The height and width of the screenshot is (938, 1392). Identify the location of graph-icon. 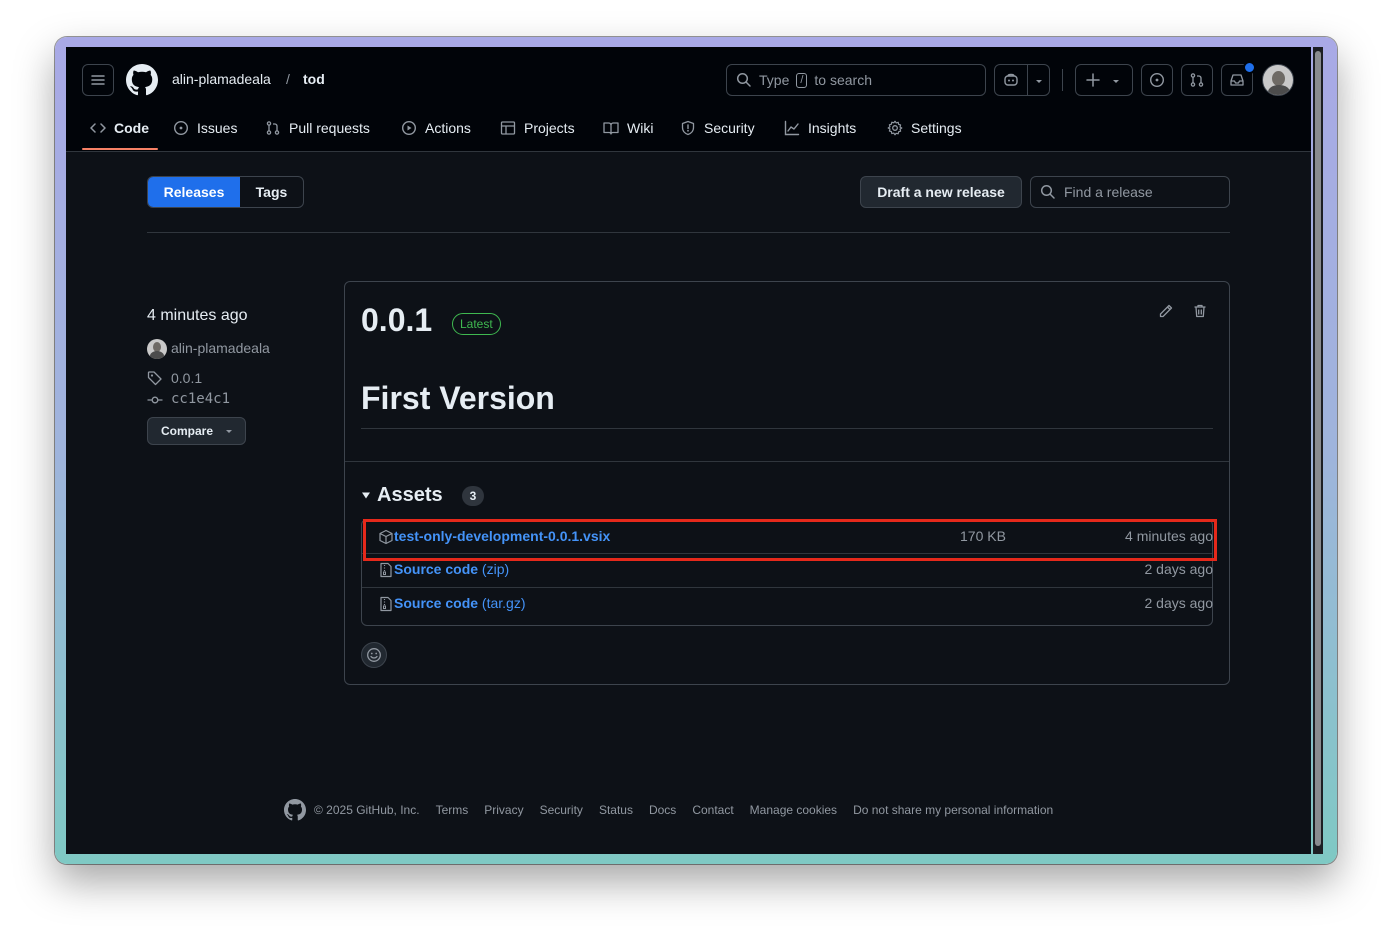
(792, 128).